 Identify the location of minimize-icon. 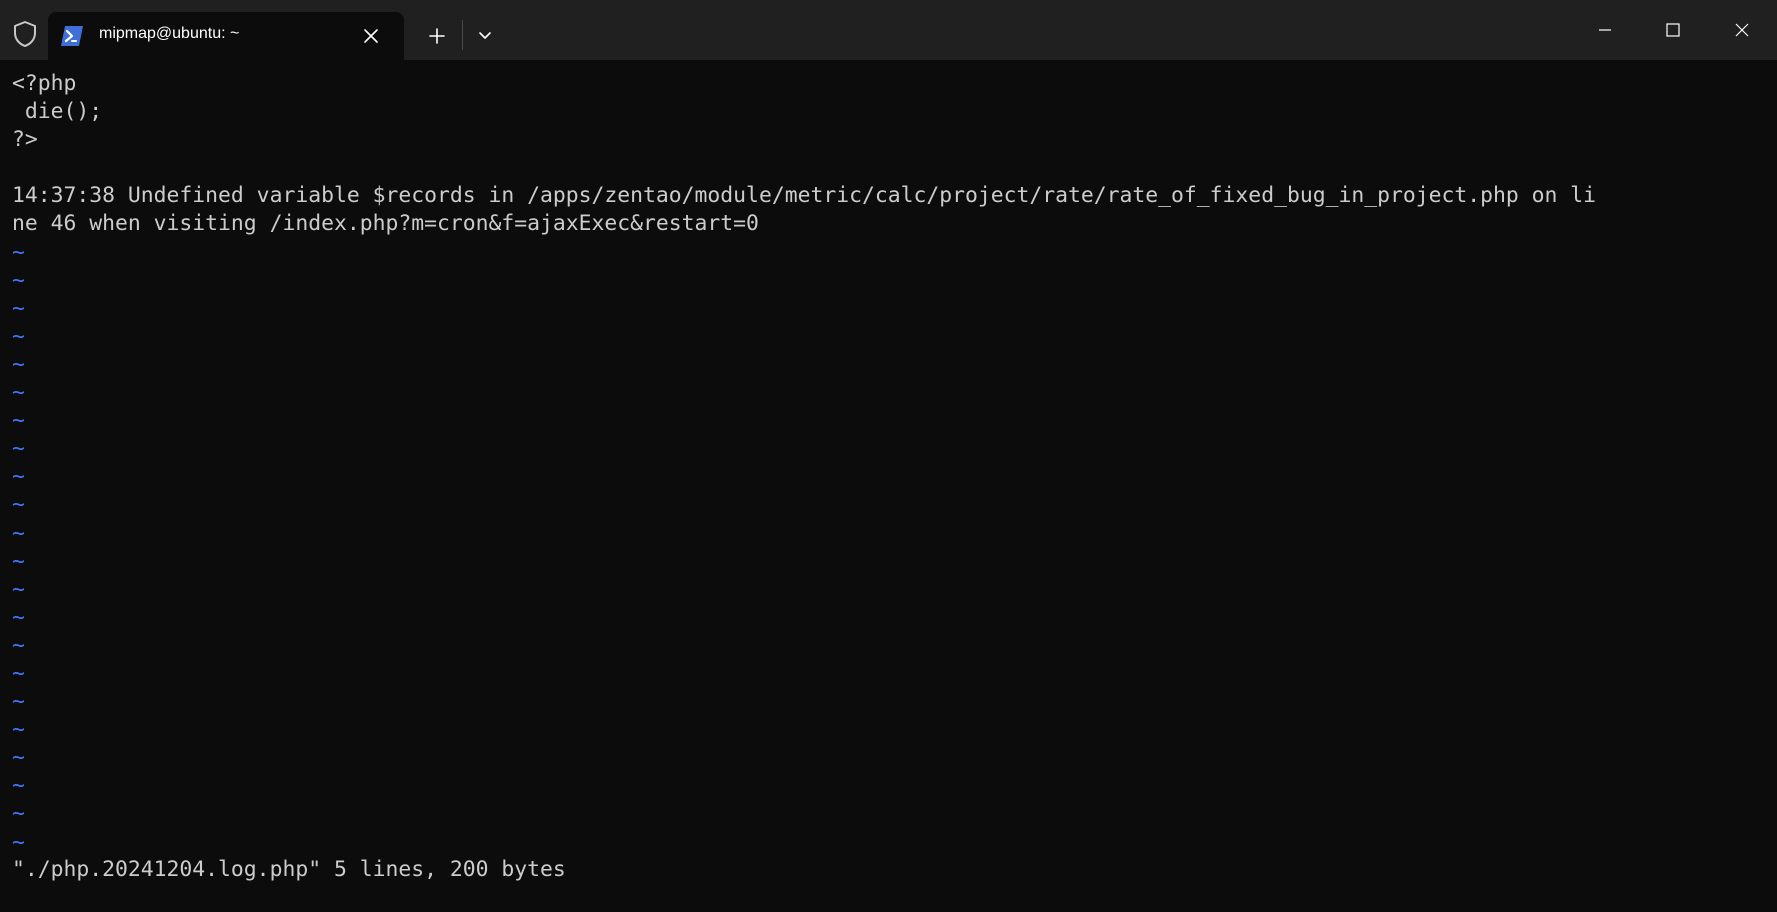
(1605, 30).